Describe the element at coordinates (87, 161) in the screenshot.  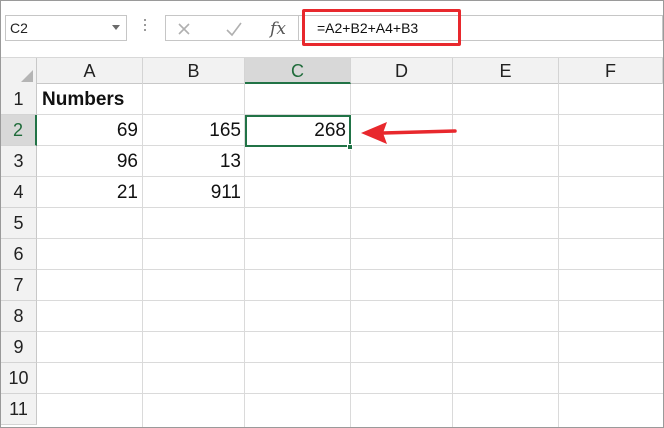
I see `cell-a3: 96` at that location.